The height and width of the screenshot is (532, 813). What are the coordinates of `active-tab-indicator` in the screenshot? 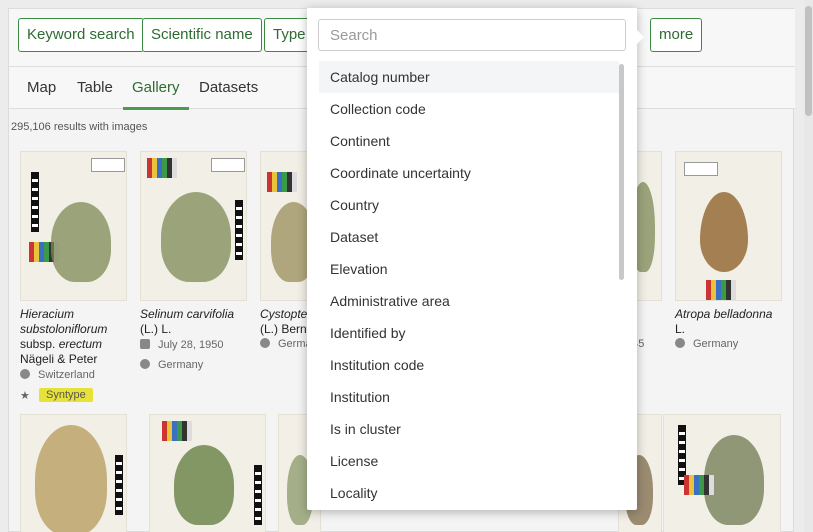 It's located at (156, 108).